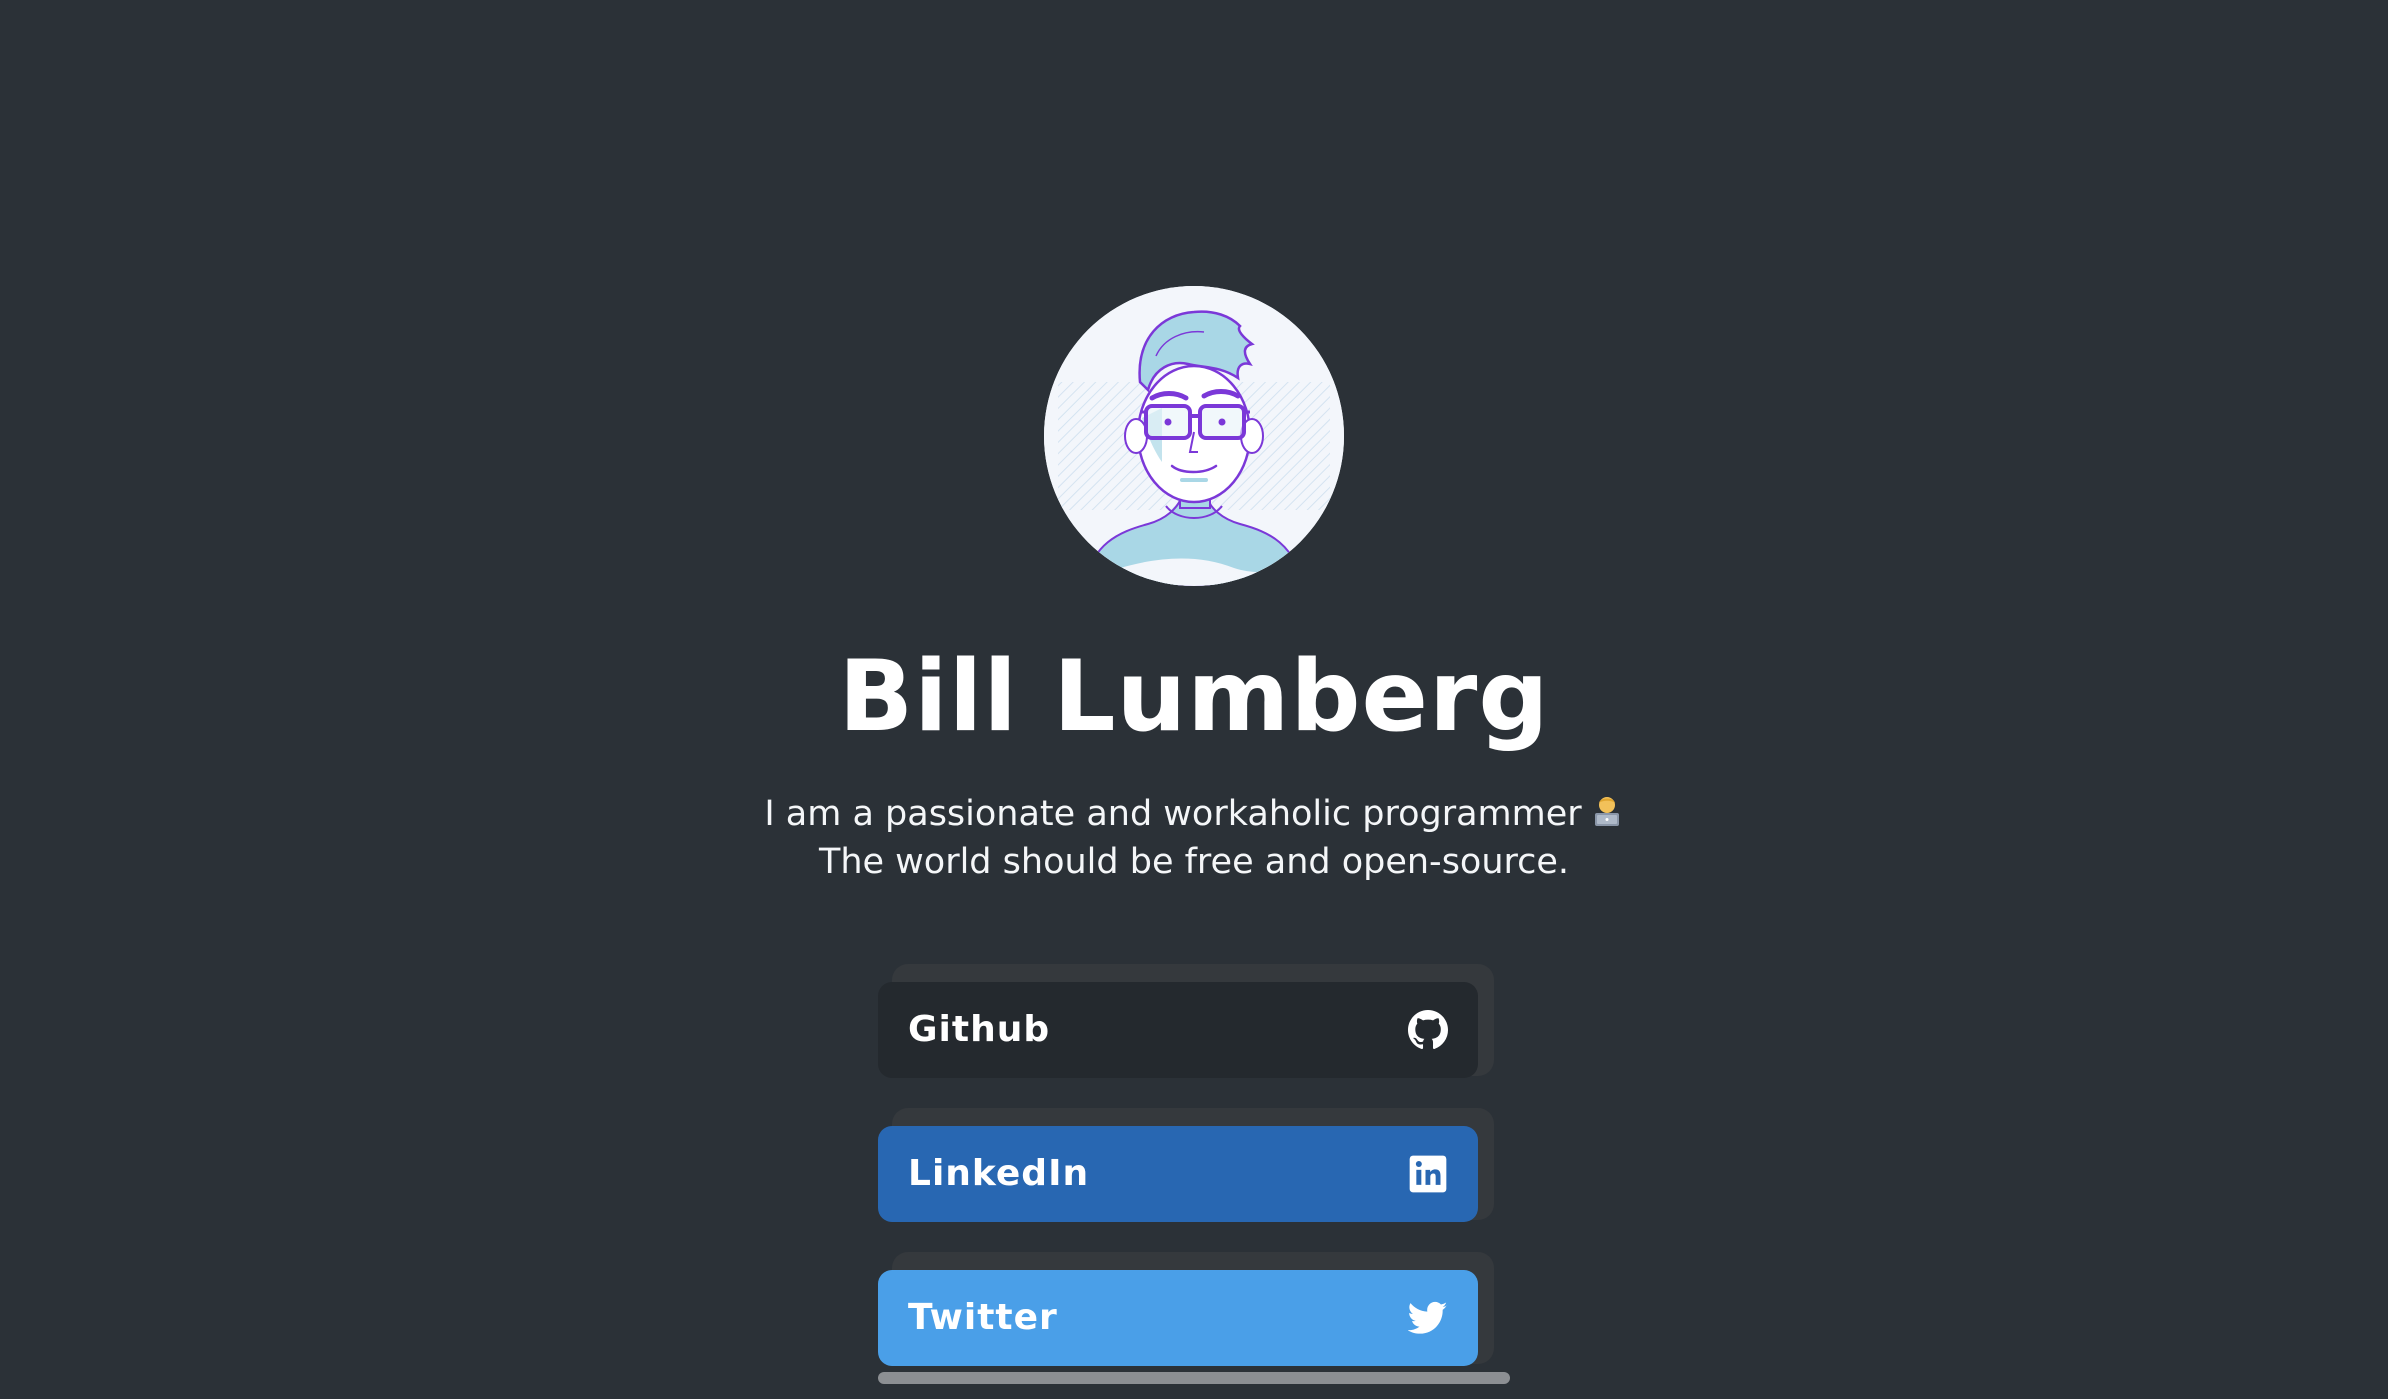  I want to click on linkedin-link-label: LinkedIn, so click(999, 1173).